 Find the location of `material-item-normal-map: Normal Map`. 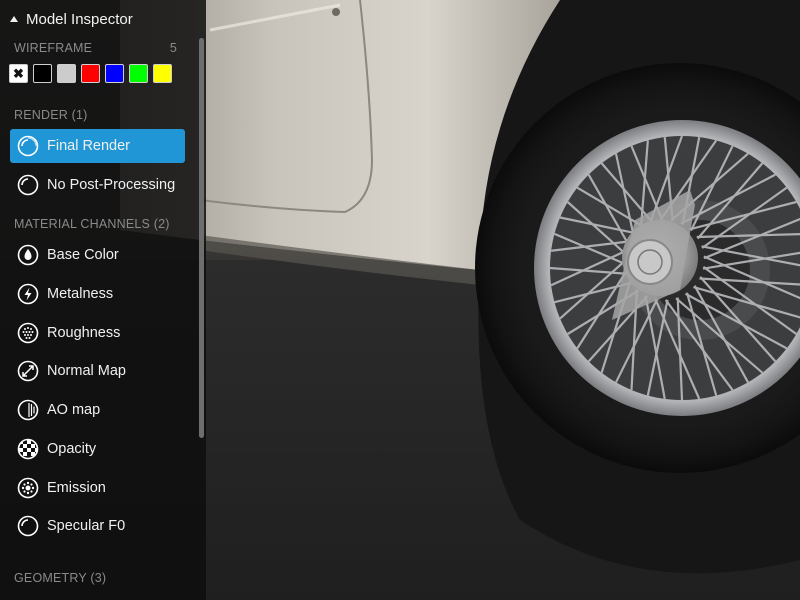

material-item-normal-map: Normal Map is located at coordinates (97, 371).